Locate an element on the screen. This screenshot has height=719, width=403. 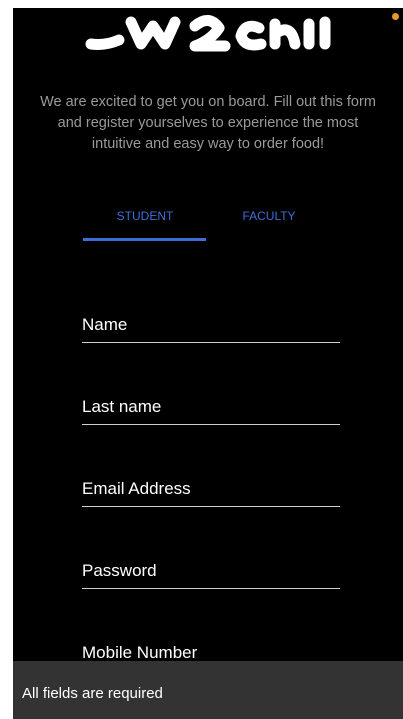
user-type-tabs: STUDENT FACULTY is located at coordinates (208, 225).